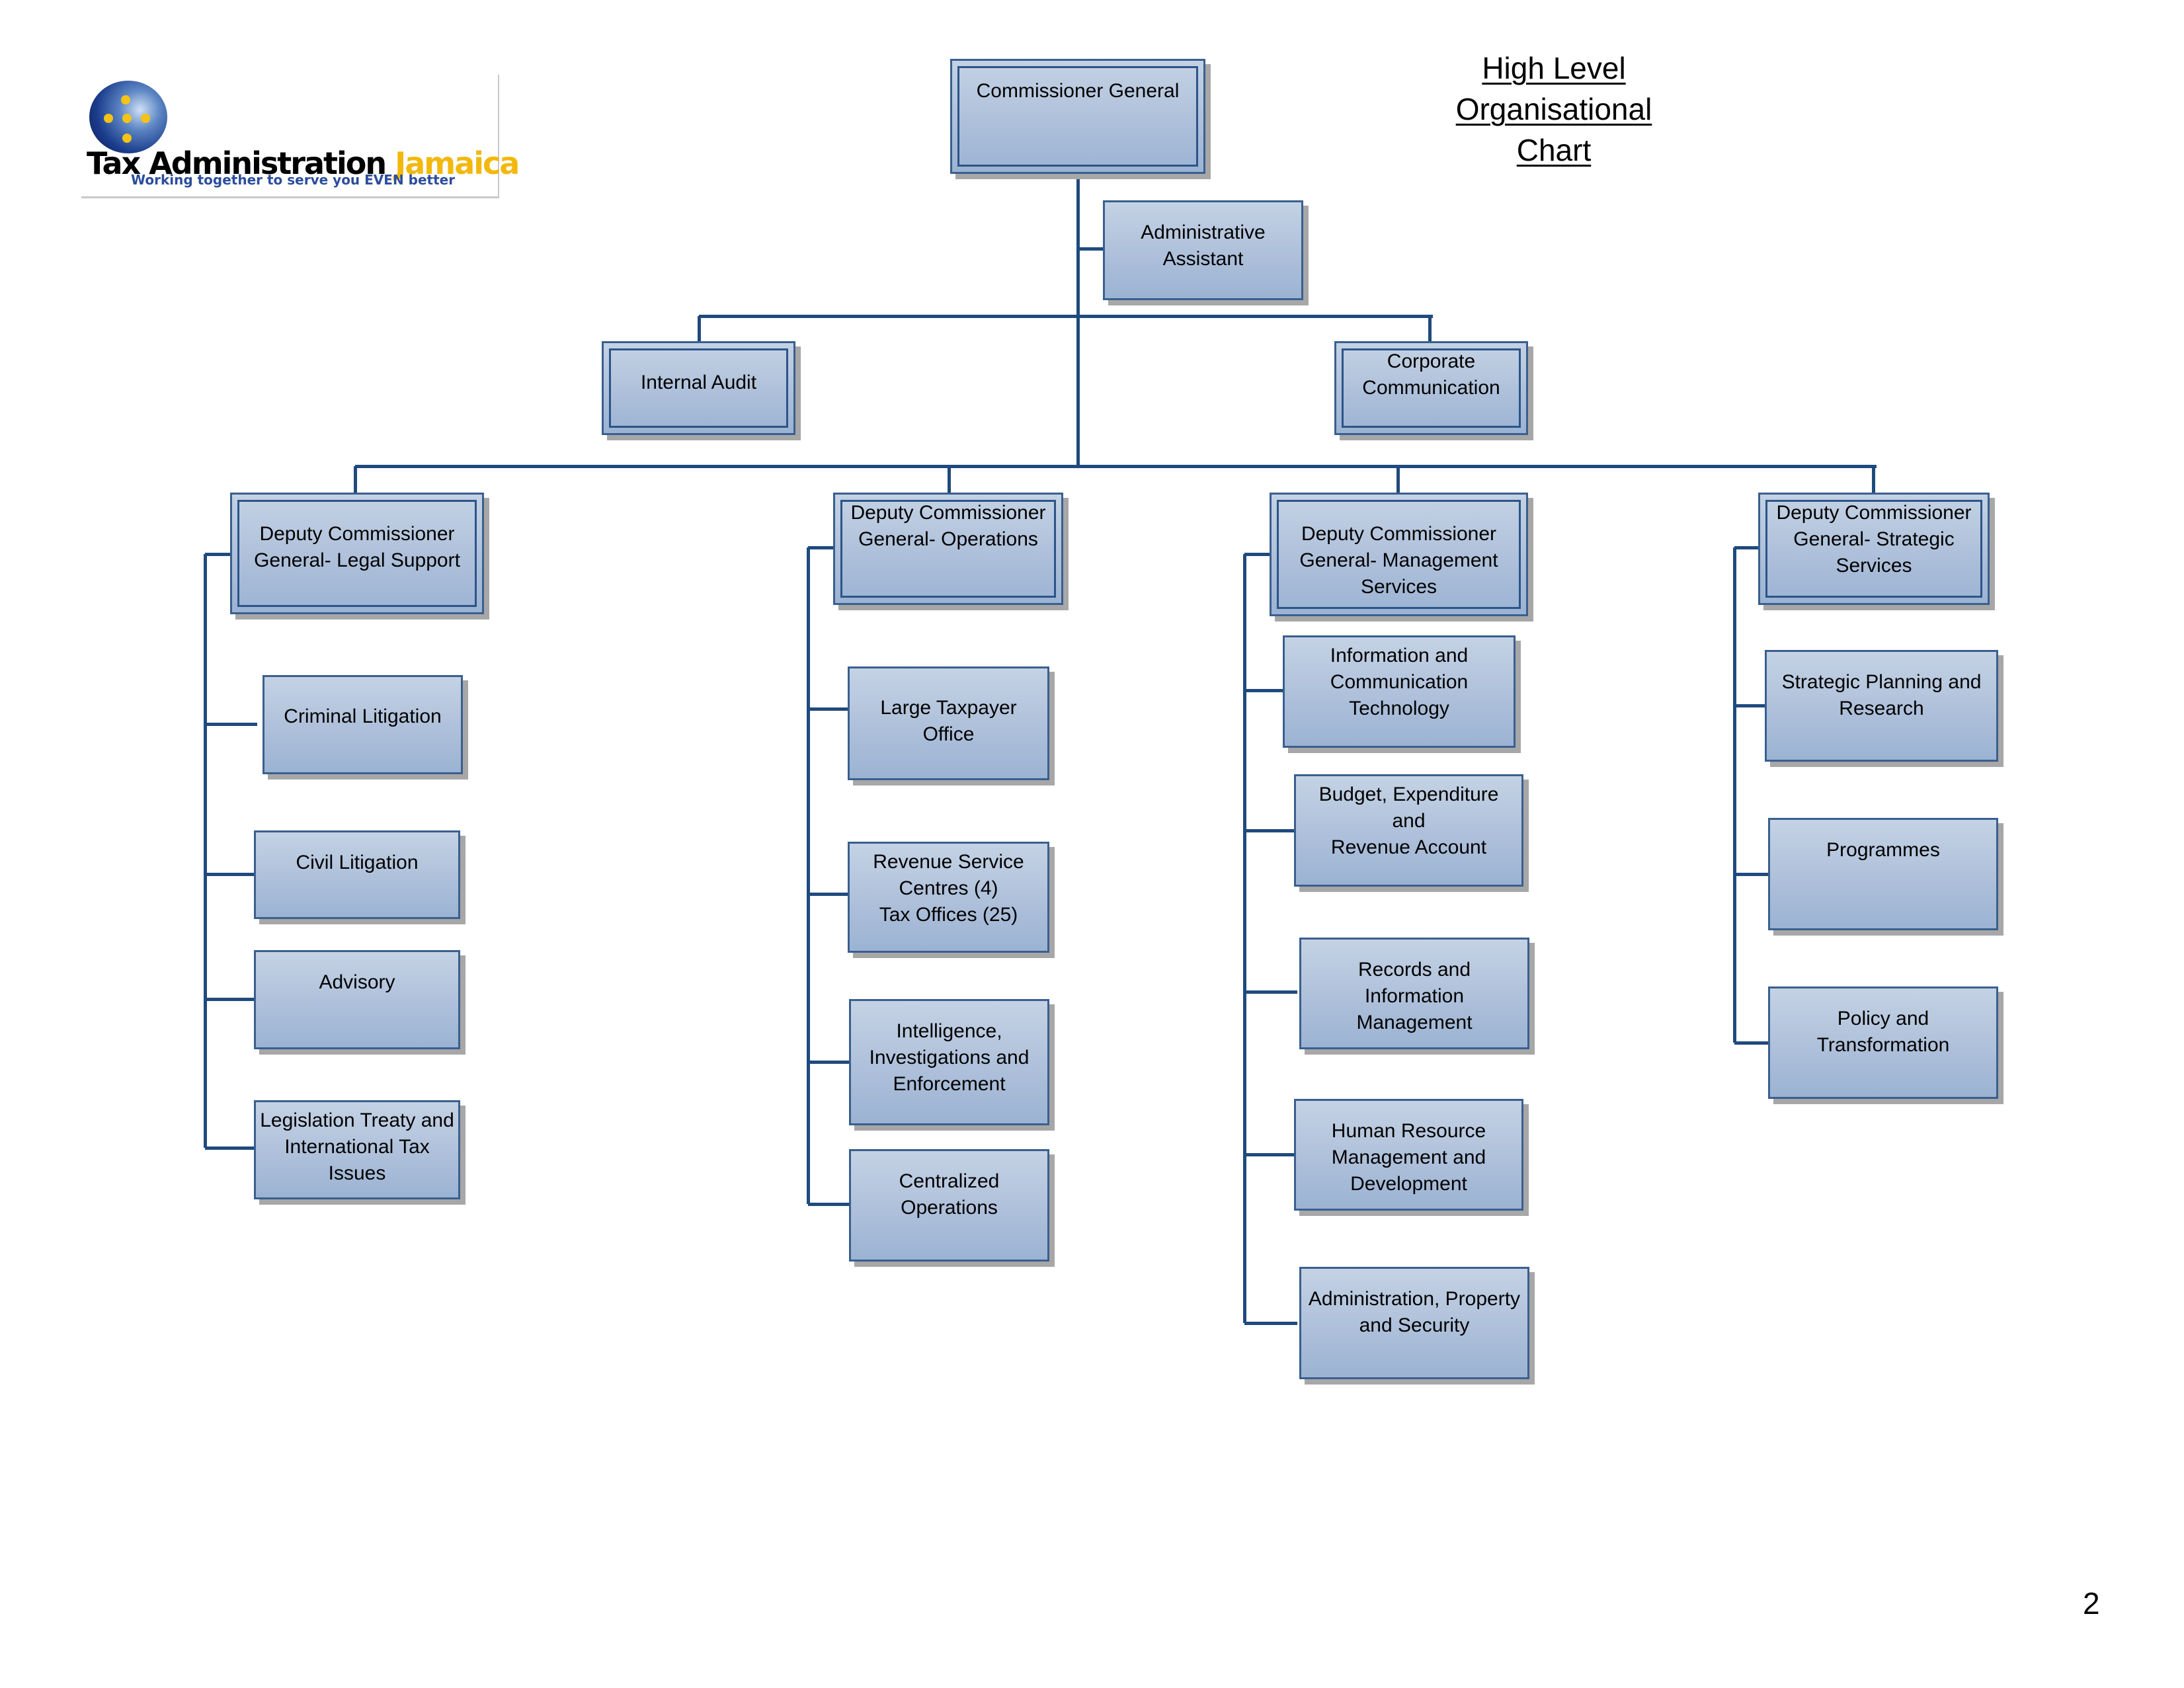  What do you see at coordinates (1203, 245) in the screenshot?
I see `box-label: Administrative Assistant` at bounding box center [1203, 245].